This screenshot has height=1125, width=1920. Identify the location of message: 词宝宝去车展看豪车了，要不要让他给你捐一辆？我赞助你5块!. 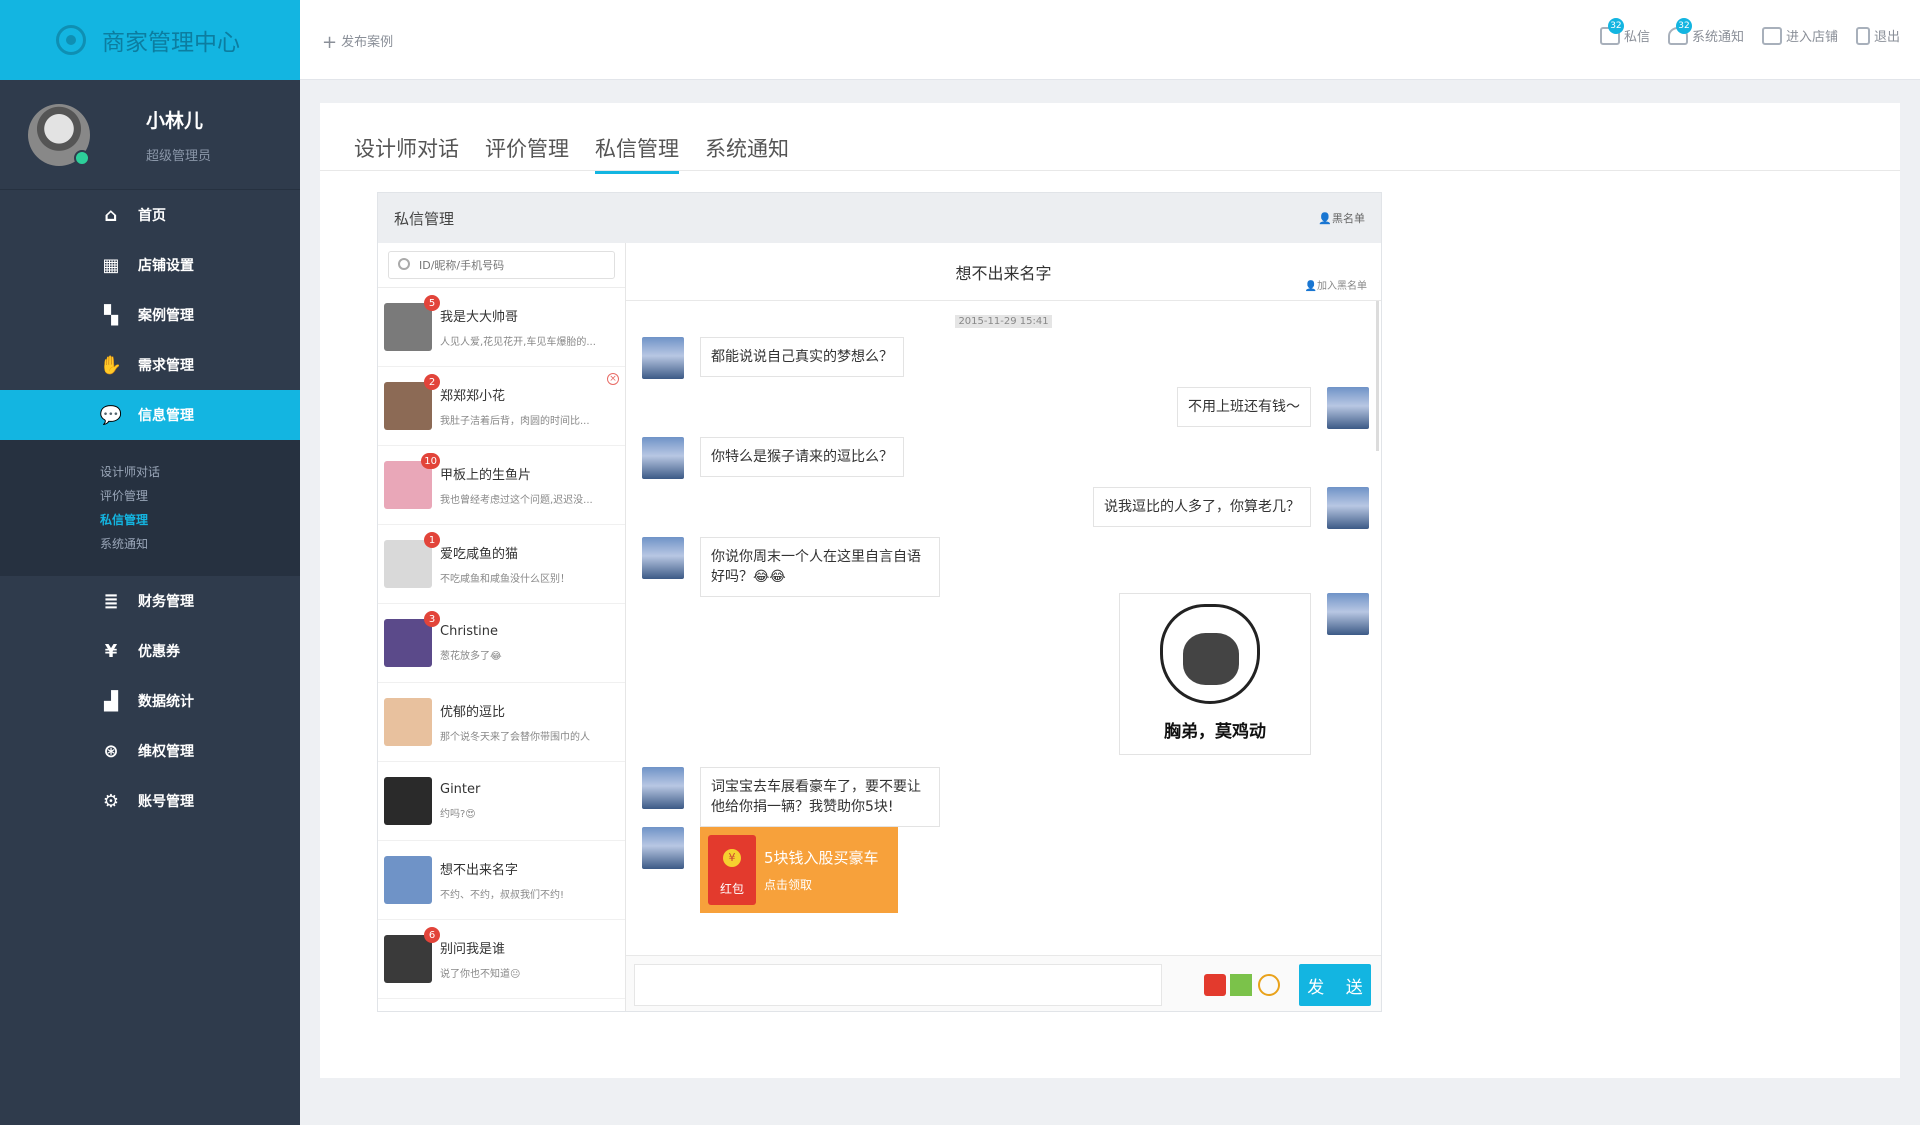
(799, 797).